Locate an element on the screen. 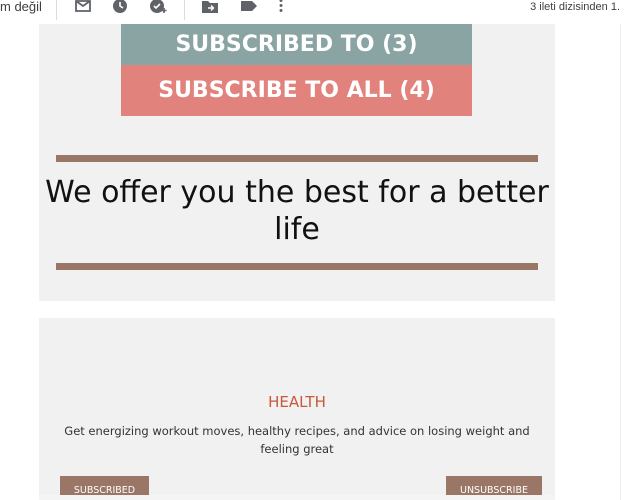 The height and width of the screenshot is (500, 642). label-icon is located at coordinates (250, 8).